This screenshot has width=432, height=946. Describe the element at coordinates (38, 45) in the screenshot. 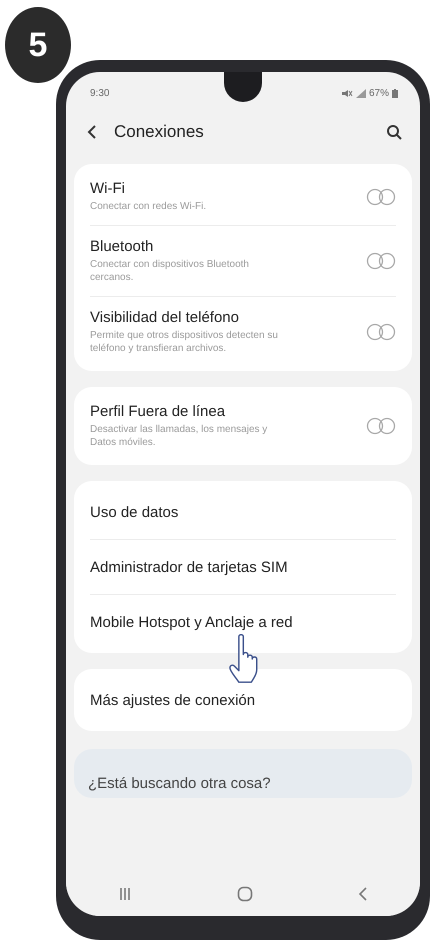

I see `step-number-badge: 5` at that location.